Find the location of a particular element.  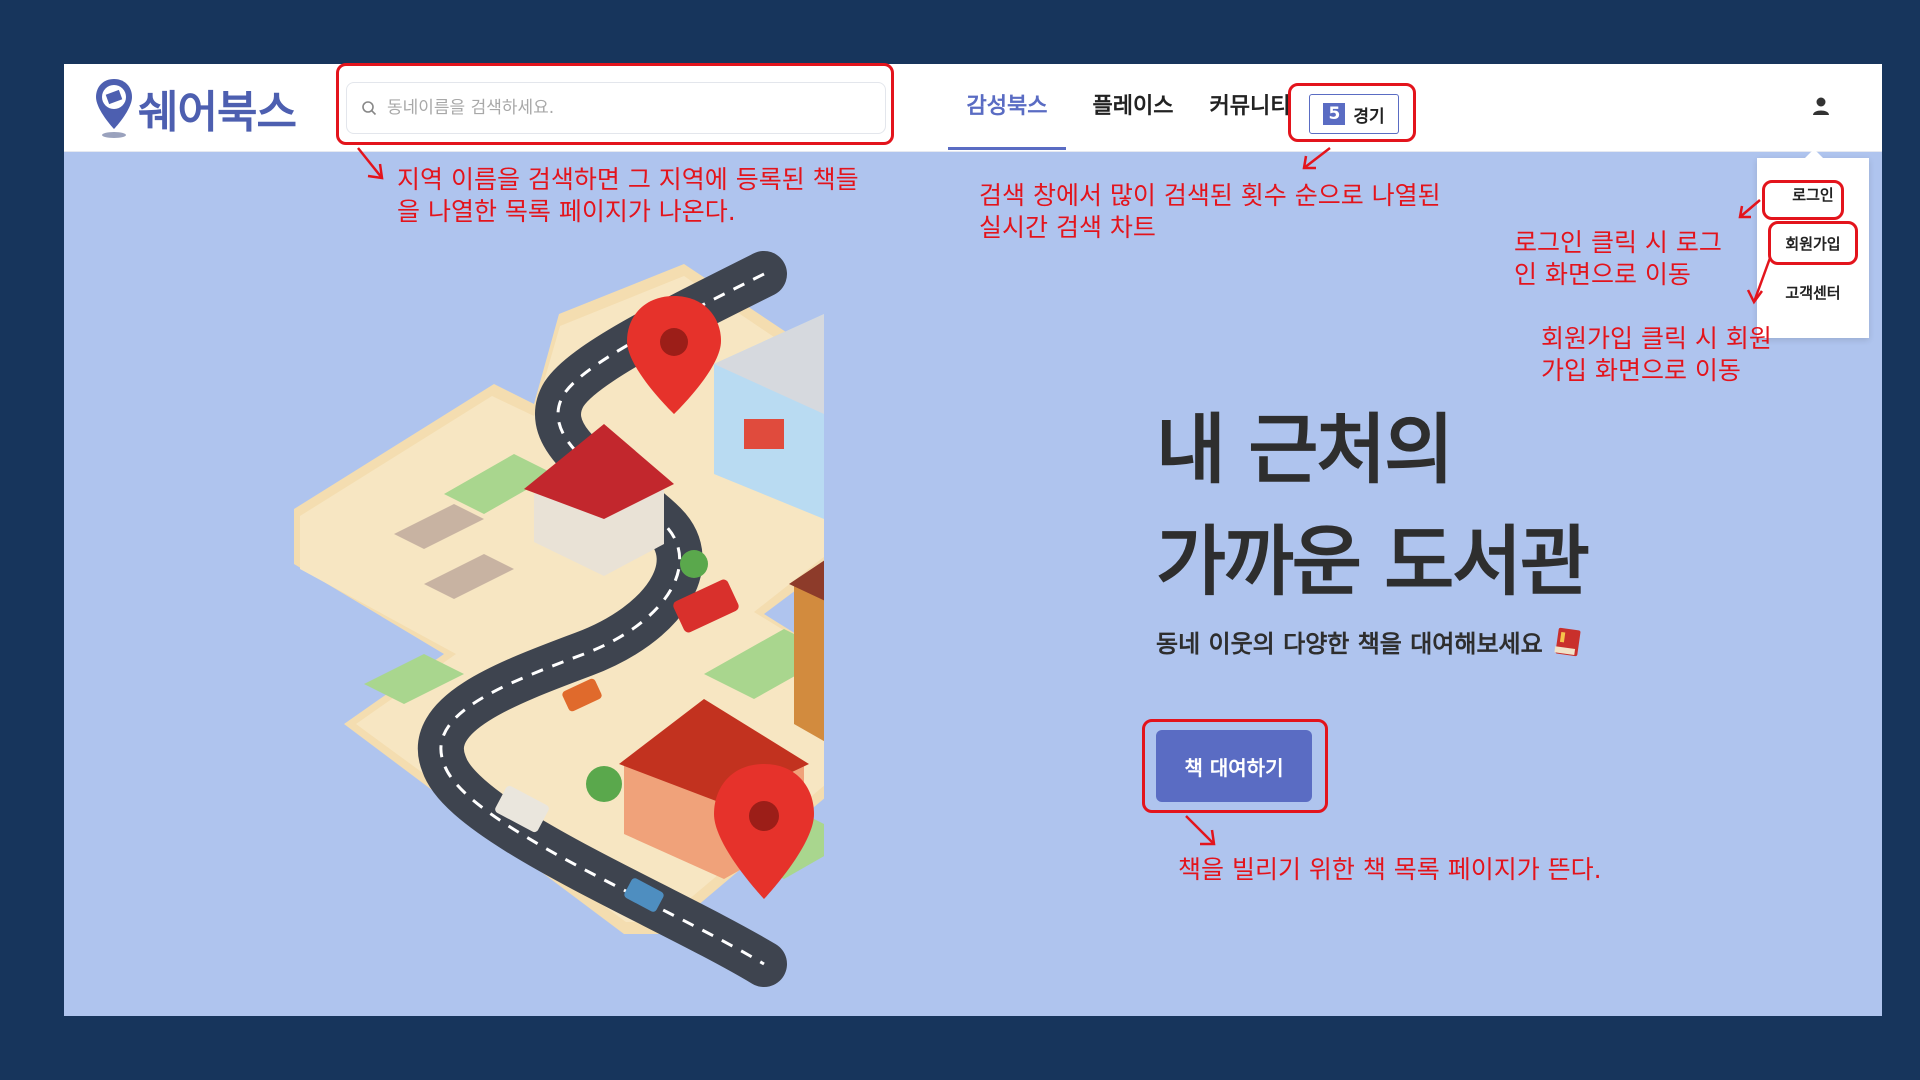

annotation-text: 책을 빌리기 위한 책 목록 페이지가 뜬다. is located at coordinates (1390, 869).